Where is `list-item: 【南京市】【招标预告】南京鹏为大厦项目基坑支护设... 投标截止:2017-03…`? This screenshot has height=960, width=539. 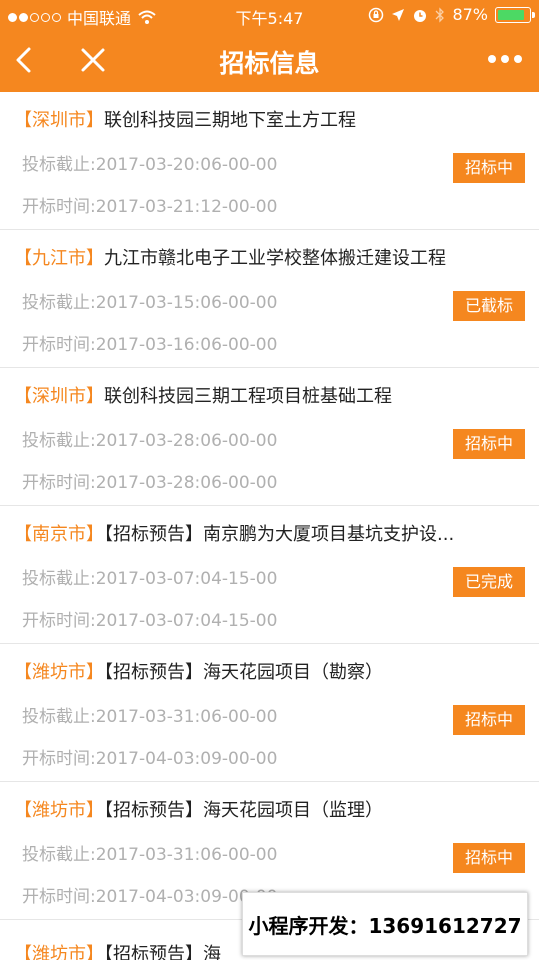
list-item: 【南京市】【招标预告】南京鹏为大厦项目基坑支护设... 投标截止:2017-03… is located at coordinates (269, 575).